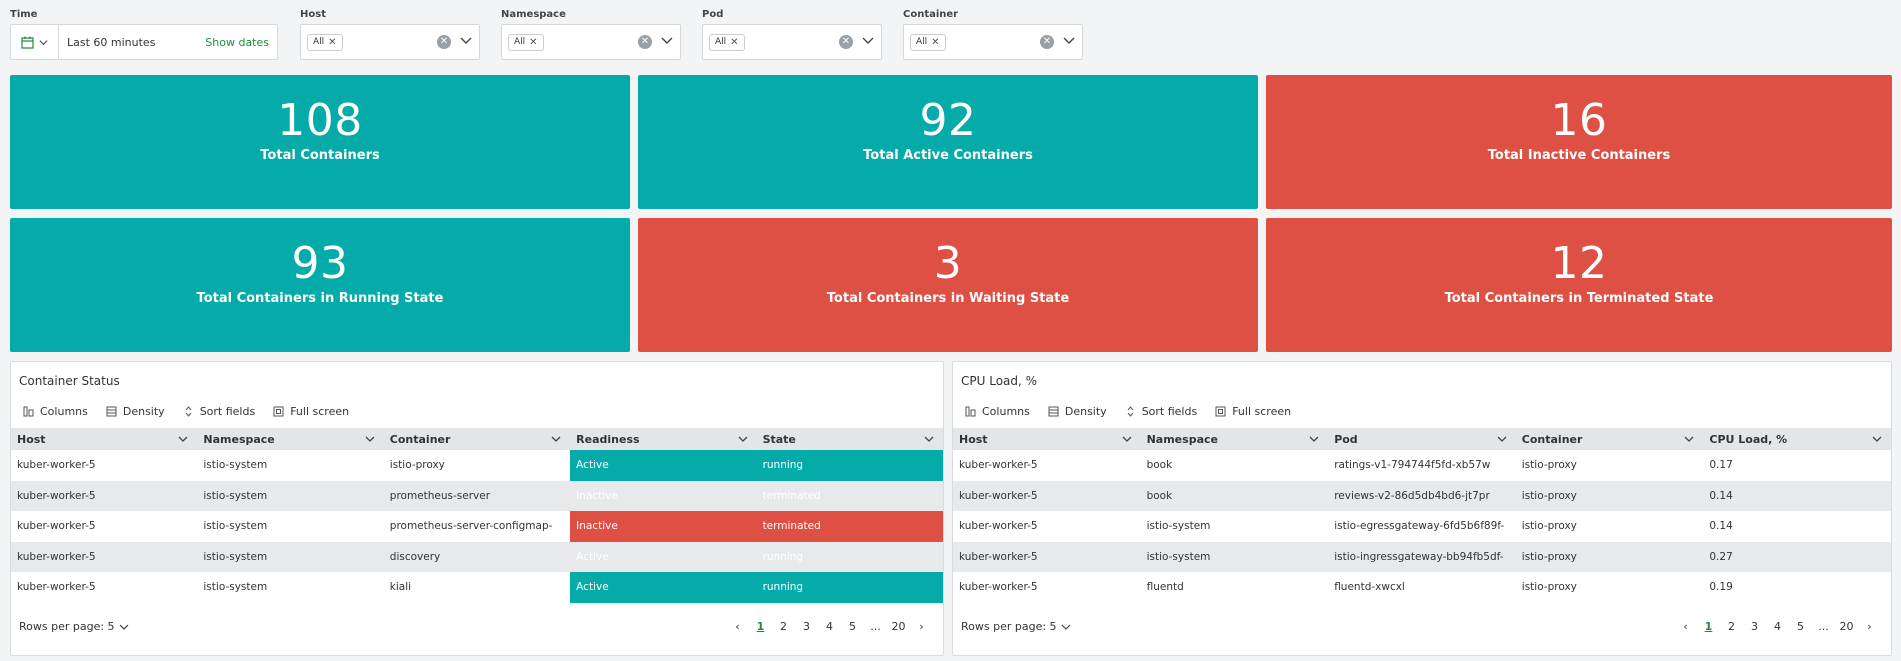  Describe the element at coordinates (1220, 411) in the screenshot. I see `fullscreen-icon` at that location.